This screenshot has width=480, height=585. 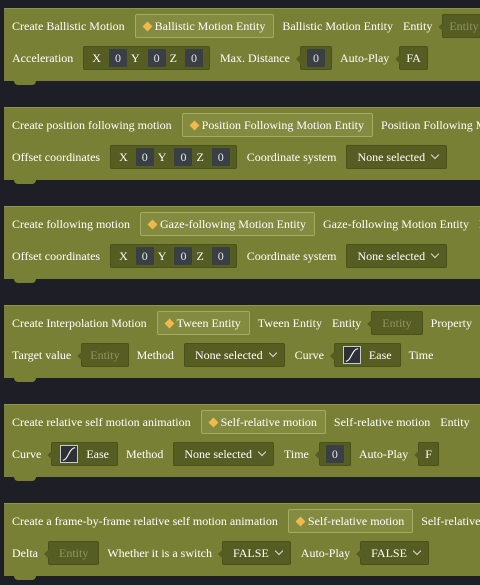 I want to click on autoplay-select: FALSE, so click(x=394, y=553).